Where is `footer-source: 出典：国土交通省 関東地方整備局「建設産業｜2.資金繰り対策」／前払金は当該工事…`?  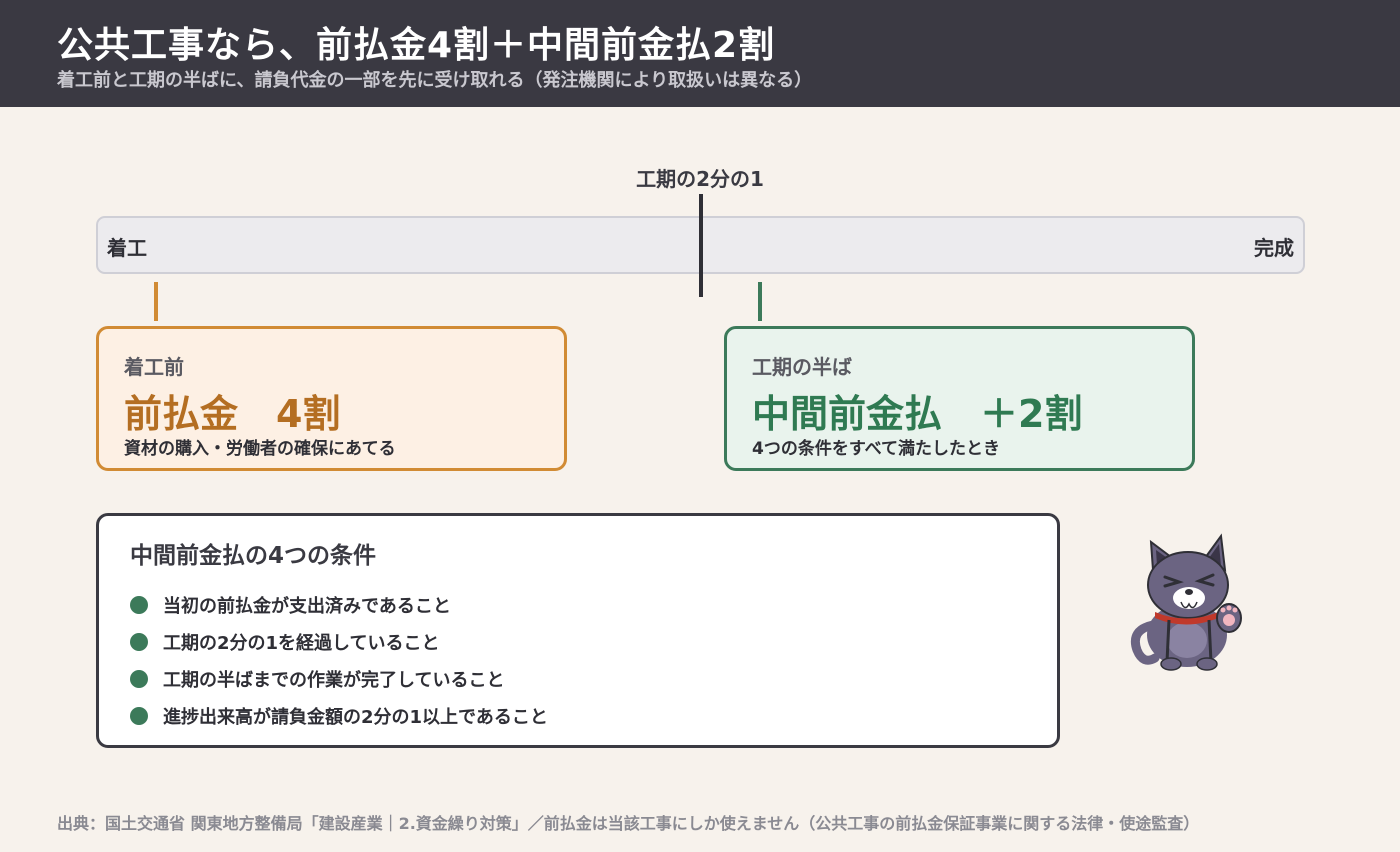
footer-source: 出典：国土交通省 関東地方整備局「建設産業｜2.資金繰り対策」／前払金は当該工事… is located at coordinates (628, 823).